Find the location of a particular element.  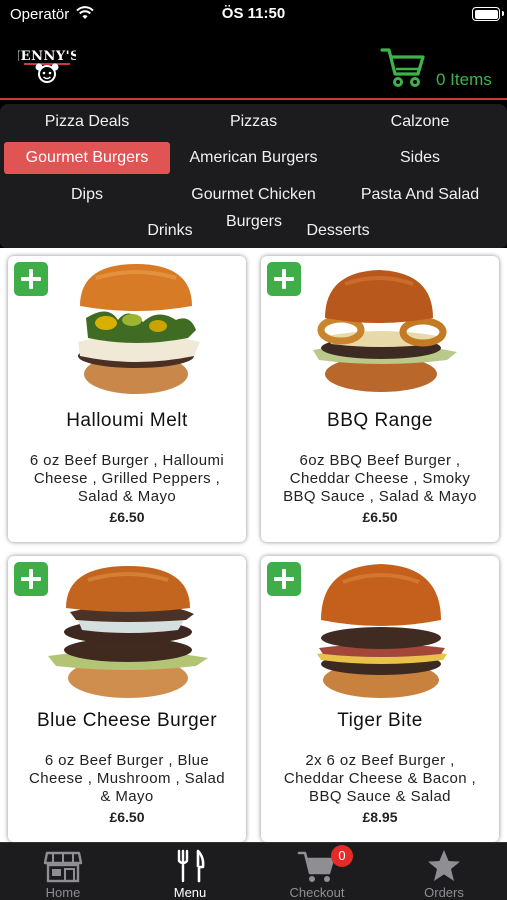

category-pasta-and-salad: Pasta And Salad is located at coordinates (420, 195).